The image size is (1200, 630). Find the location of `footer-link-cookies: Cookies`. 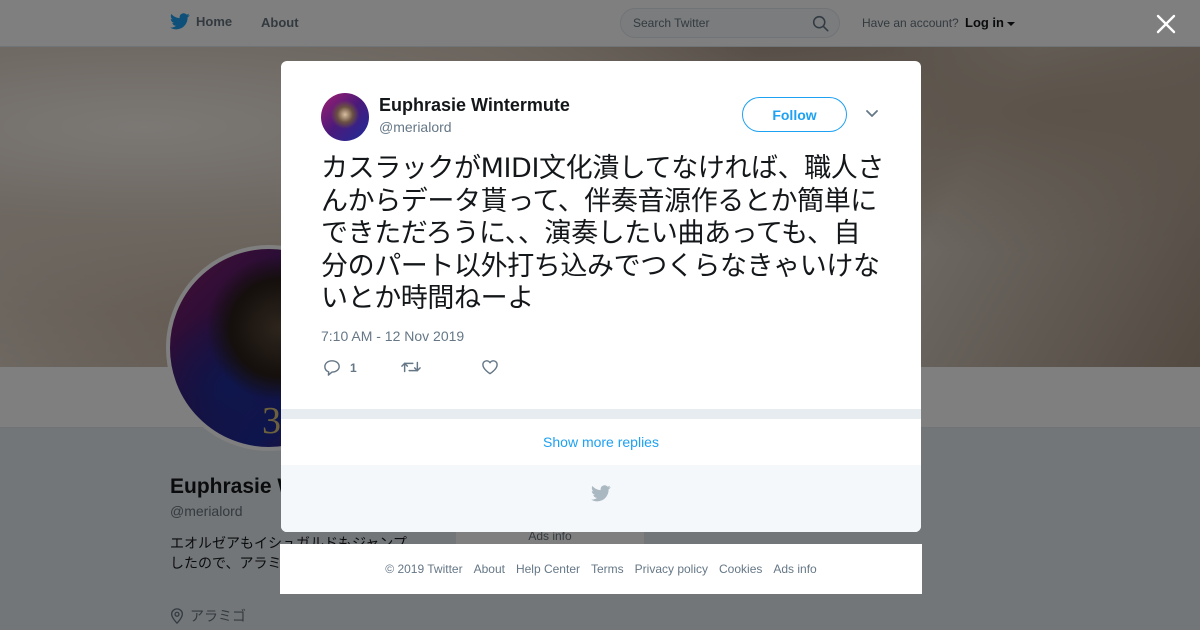

footer-link-cookies: Cookies is located at coordinates (740, 569).